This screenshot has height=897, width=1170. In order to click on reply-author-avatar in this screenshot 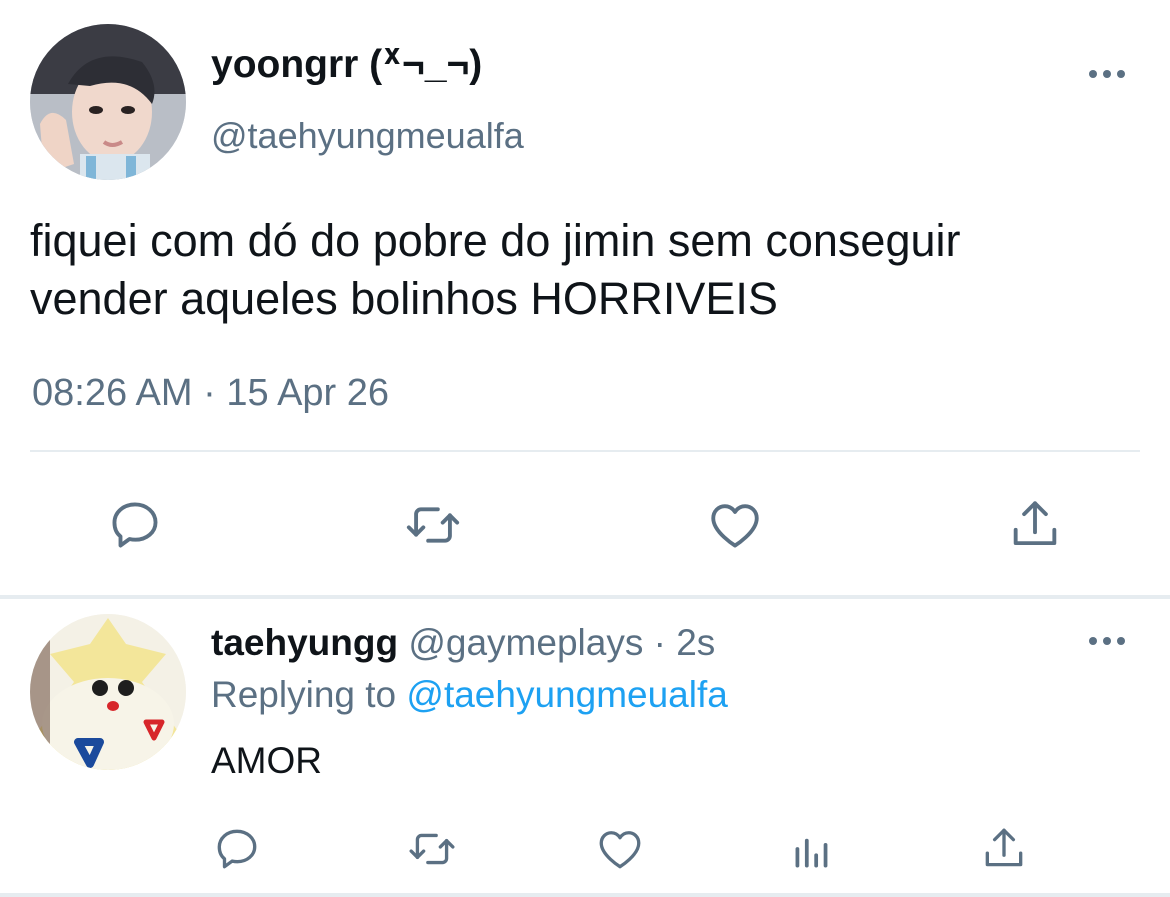, I will do `click(108, 692)`.